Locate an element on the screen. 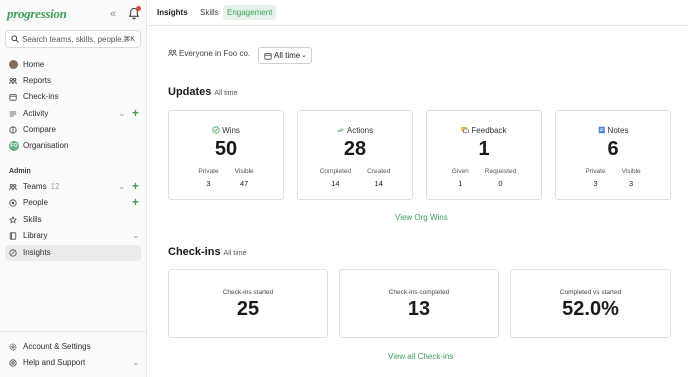  wins-breakdown: Private 3 Visible 47 is located at coordinates (226, 178).